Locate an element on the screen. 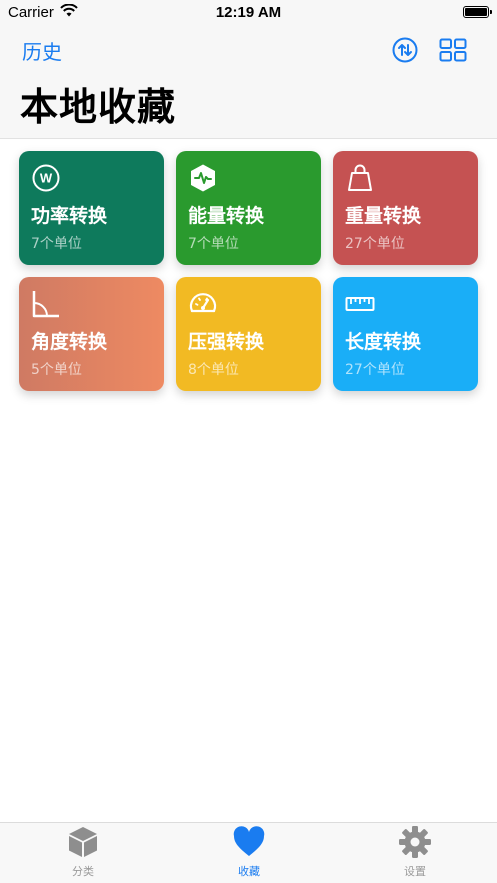 Image resolution: width=497 pixels, height=883 pixels. card-length-conversion: 长度转换 27个单位 is located at coordinates (405, 334).